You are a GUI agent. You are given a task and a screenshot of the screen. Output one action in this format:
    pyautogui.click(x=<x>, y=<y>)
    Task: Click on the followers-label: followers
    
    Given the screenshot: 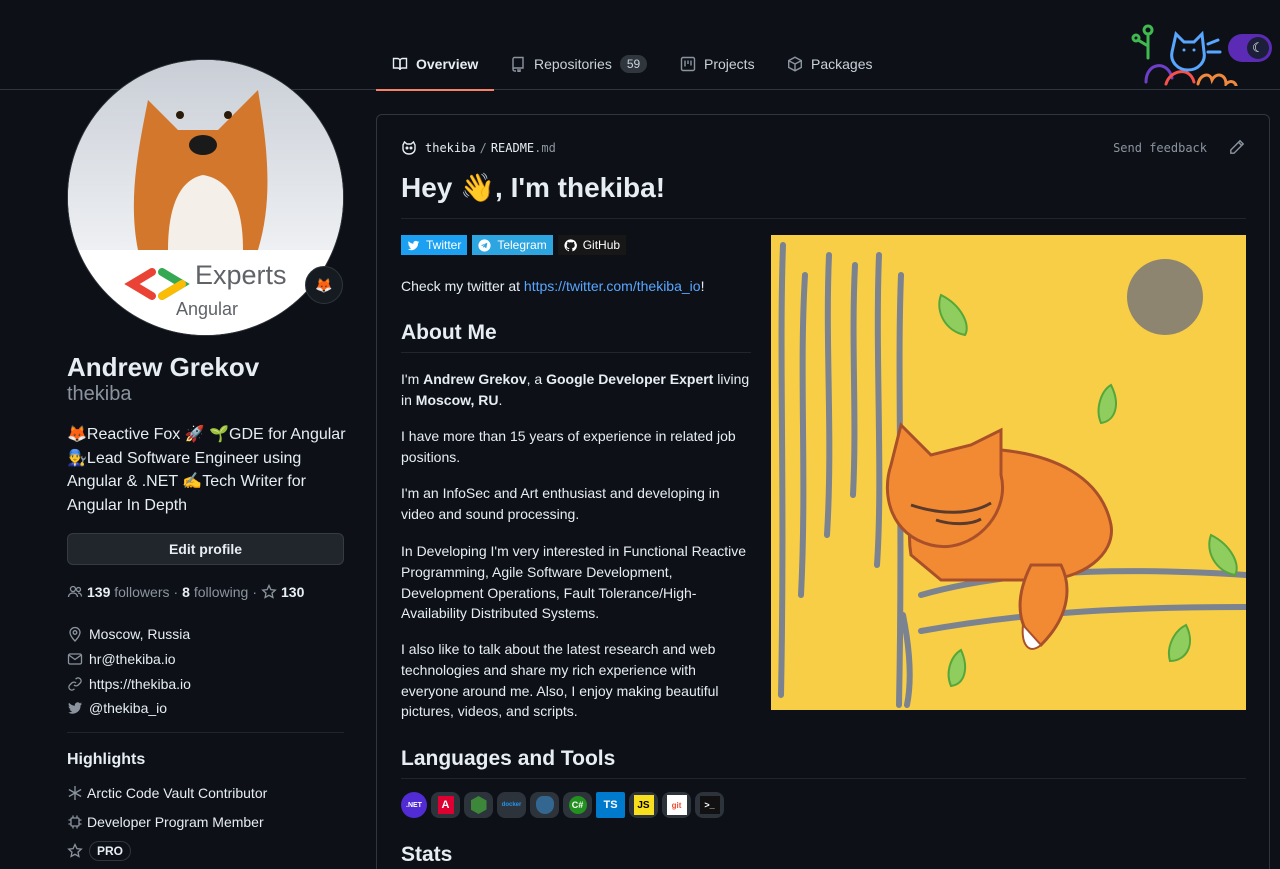 What is the action you would take?
    pyautogui.click(x=142, y=592)
    